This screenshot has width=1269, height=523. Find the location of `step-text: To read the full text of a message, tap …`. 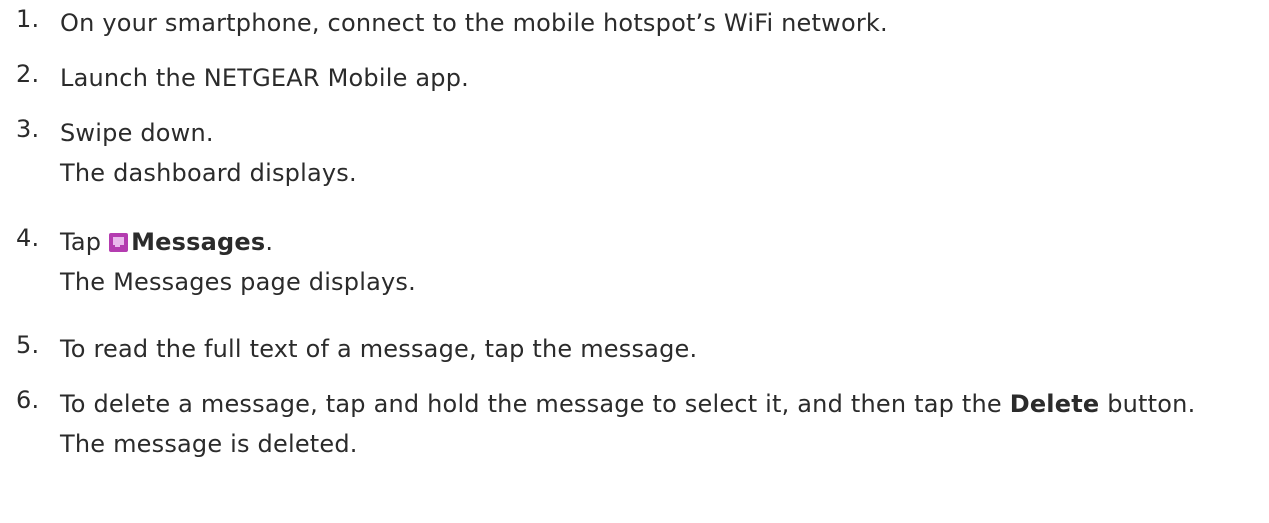

step-text: To read the full text of a message, tap … is located at coordinates (379, 349).